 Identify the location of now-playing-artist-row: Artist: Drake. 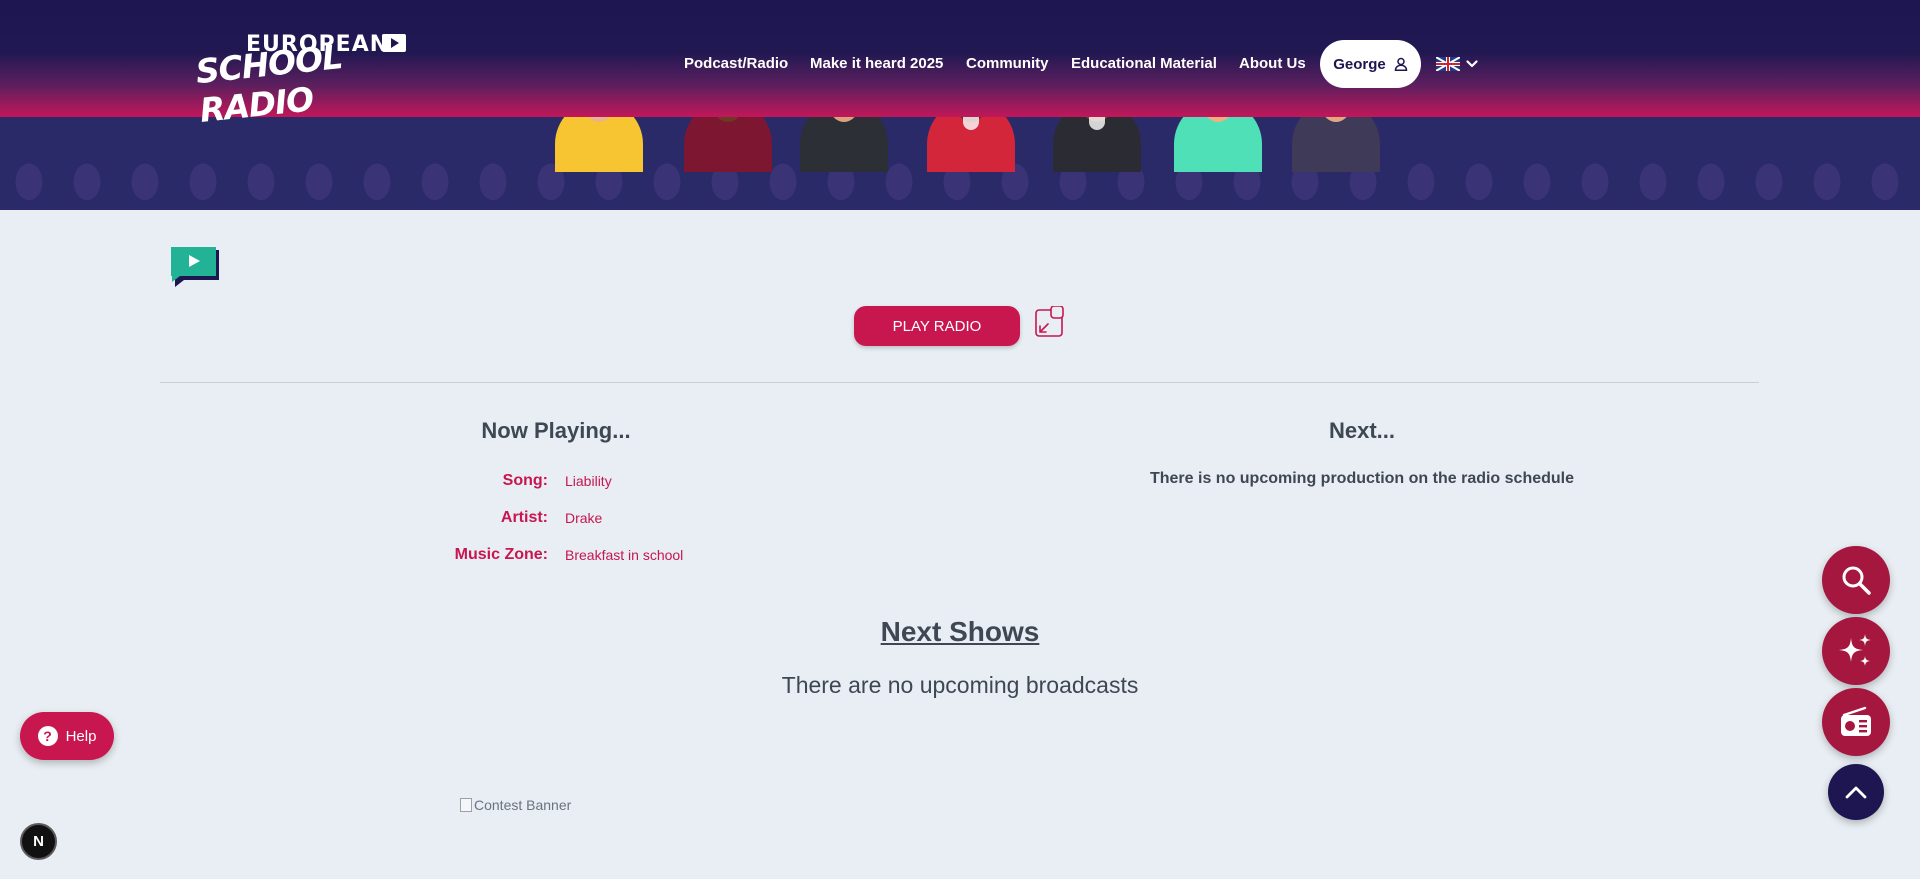
(590, 520).